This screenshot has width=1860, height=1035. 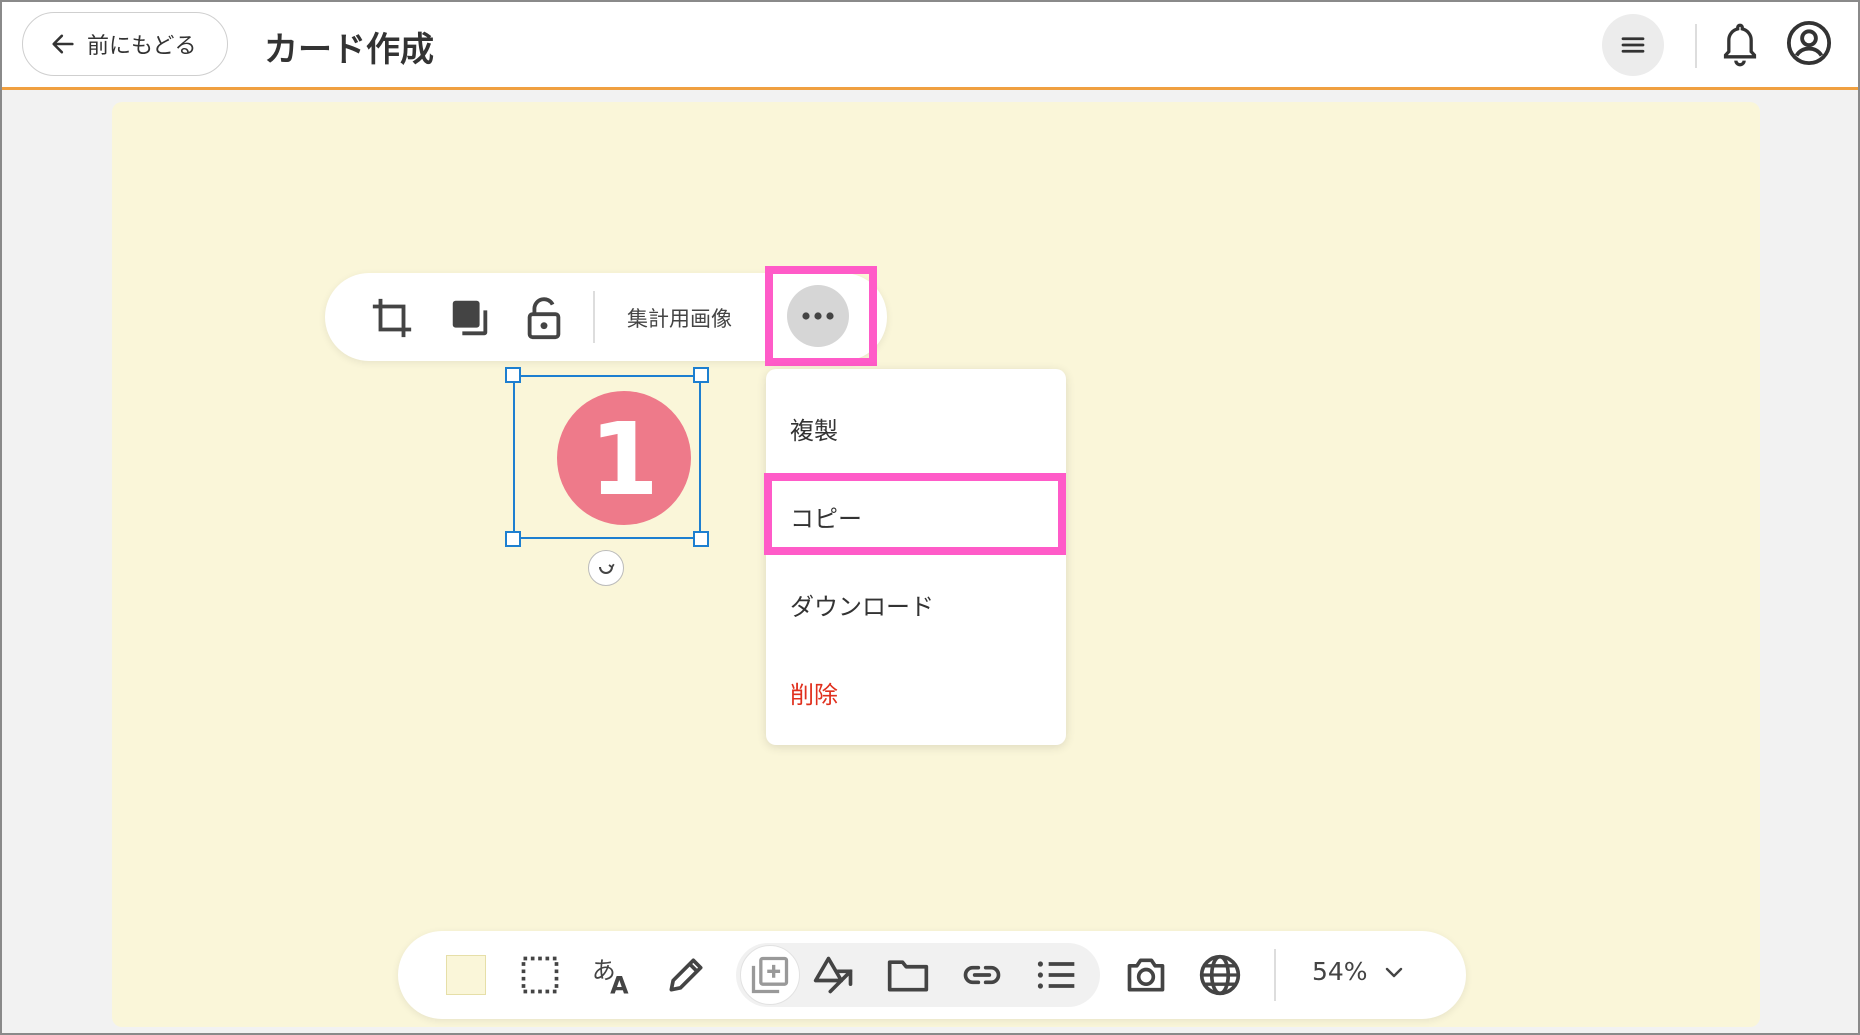 I want to click on background-color-swatch, so click(x=466, y=975).